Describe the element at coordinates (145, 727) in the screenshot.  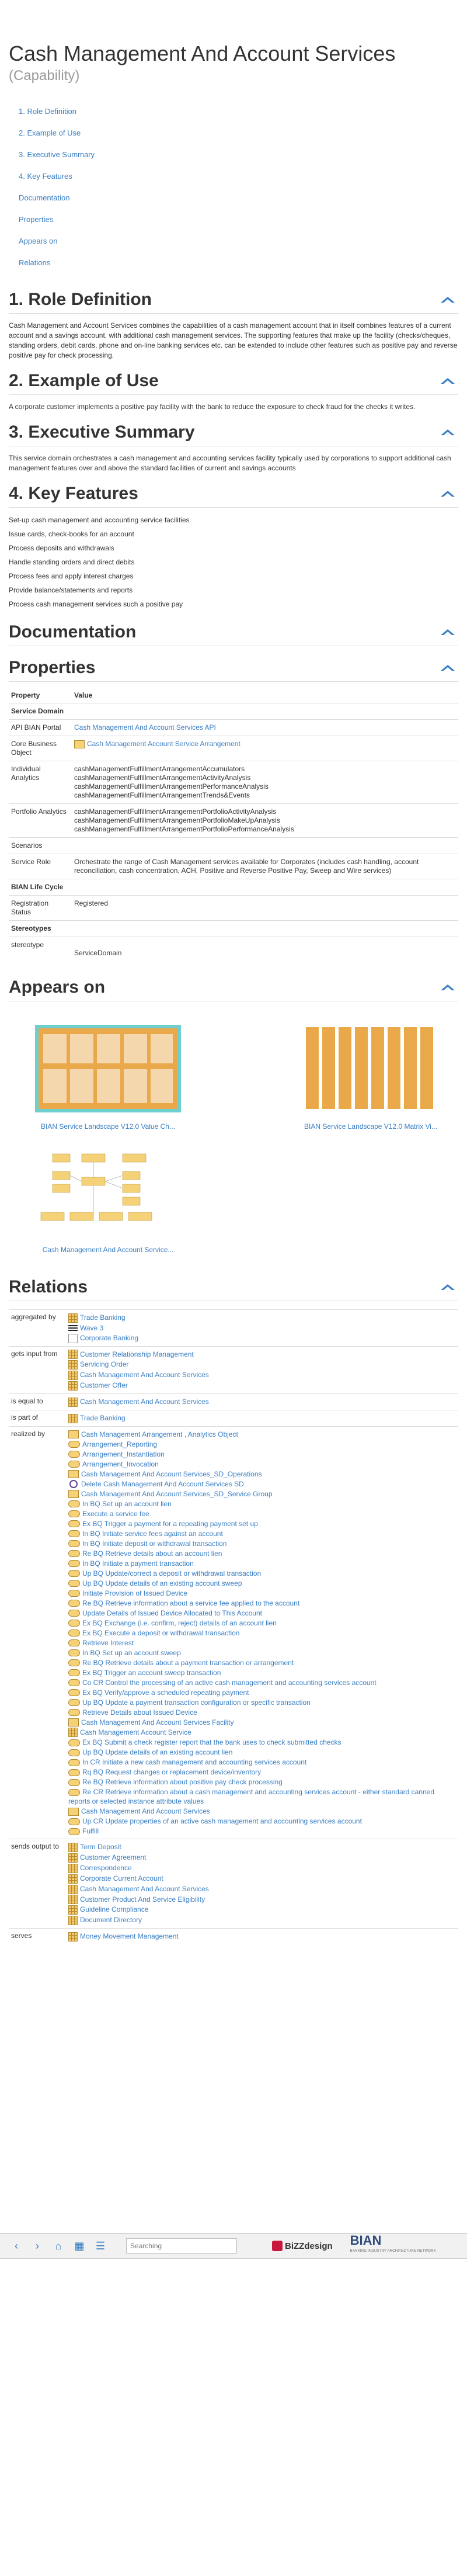
I see `api-link: Cash Management And Account Services API` at that location.